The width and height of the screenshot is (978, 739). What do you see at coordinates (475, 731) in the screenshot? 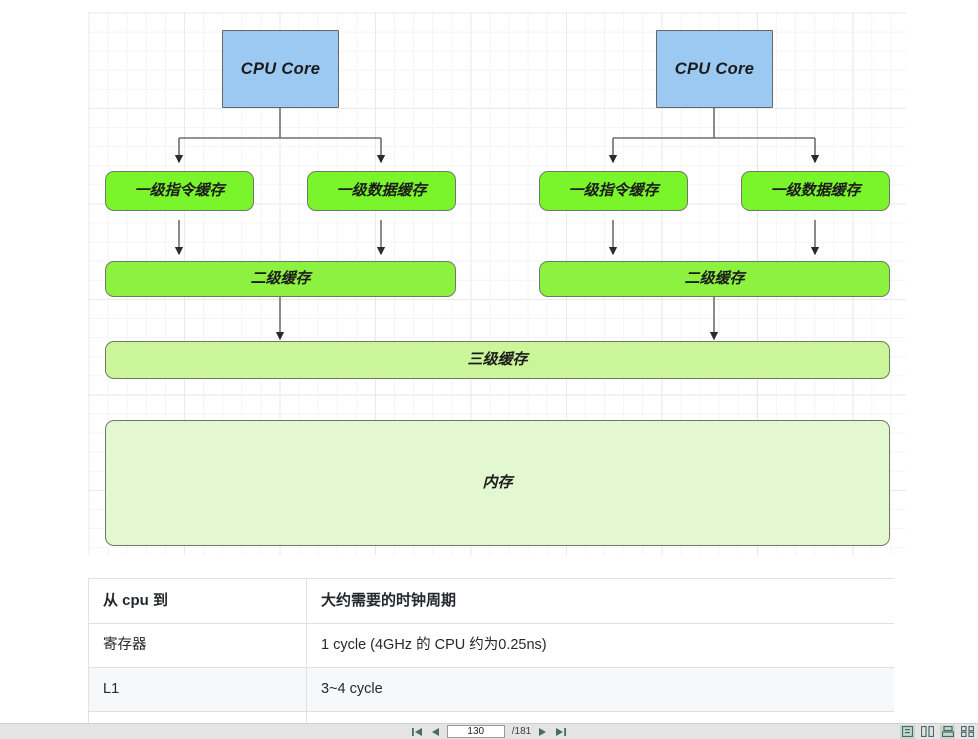
I see `page-number-input` at bounding box center [475, 731].